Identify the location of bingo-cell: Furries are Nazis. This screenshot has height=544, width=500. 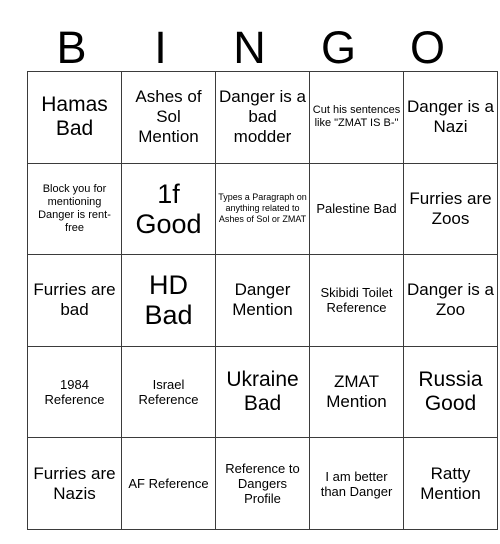
(74, 483).